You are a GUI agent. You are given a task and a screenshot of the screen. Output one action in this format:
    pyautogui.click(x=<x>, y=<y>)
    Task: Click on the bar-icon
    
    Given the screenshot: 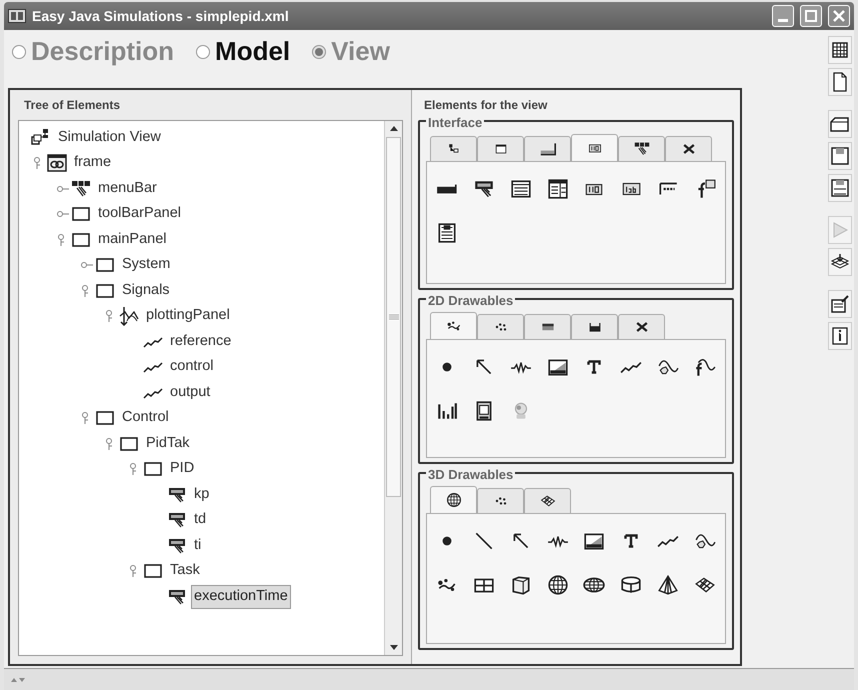 What is the action you would take?
    pyautogui.click(x=548, y=149)
    